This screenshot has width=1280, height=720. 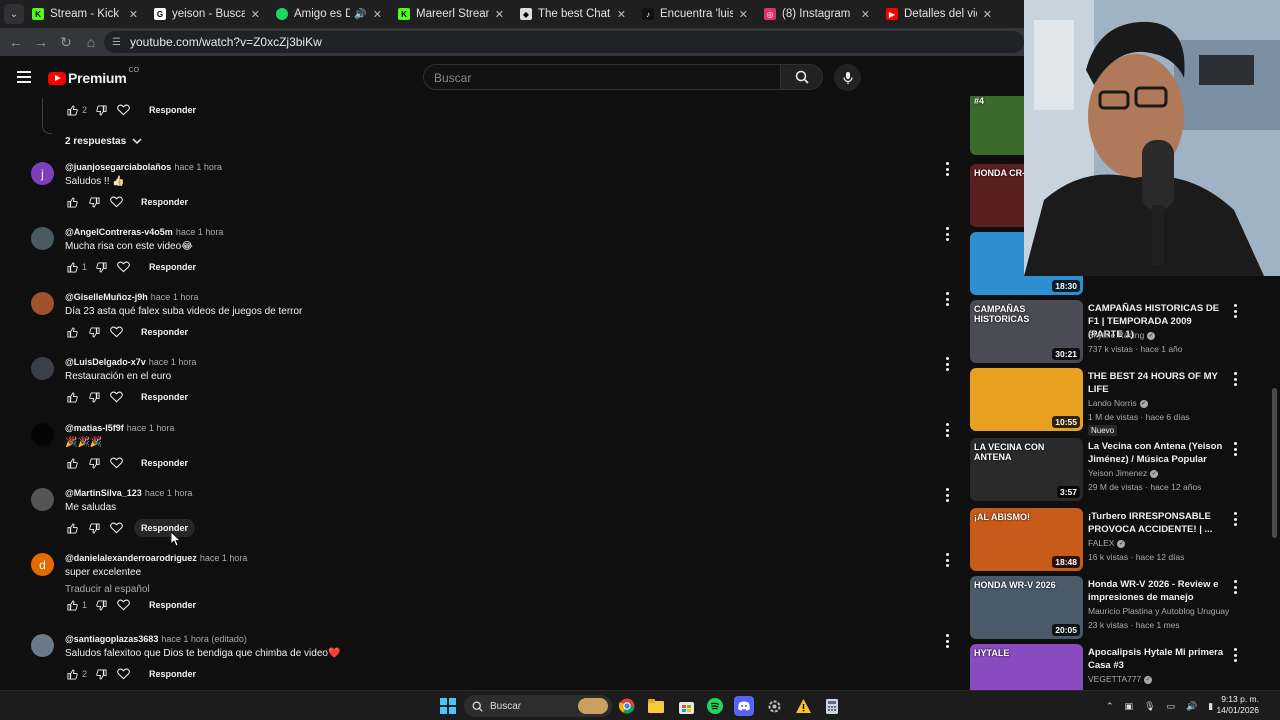 What do you see at coordinates (204, 639) in the screenshot?
I see `comment-time: hace 1 hora (editado)` at bounding box center [204, 639].